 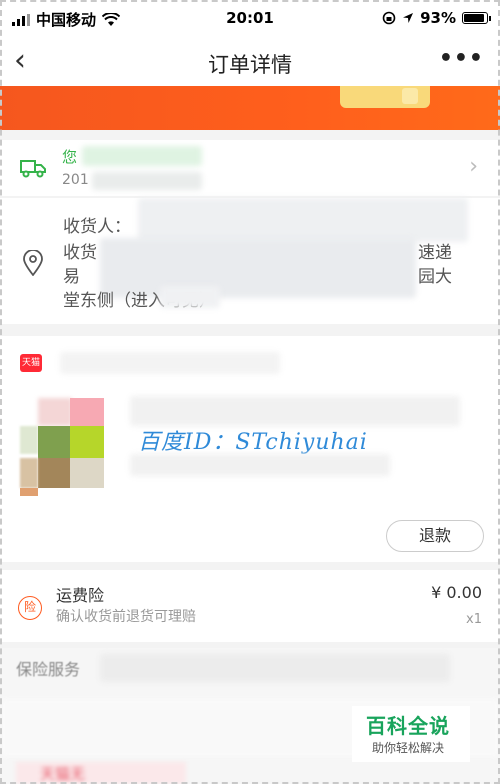 What do you see at coordinates (435, 253) in the screenshot?
I see `address-line-end: 速递` at bounding box center [435, 253].